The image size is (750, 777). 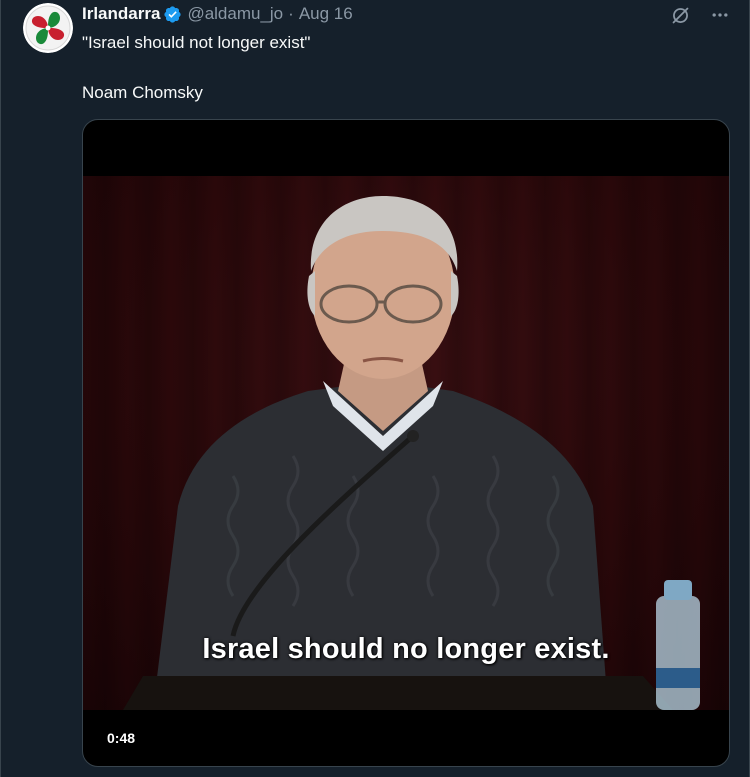 What do you see at coordinates (326, 14) in the screenshot?
I see `post-date: Aug 16` at bounding box center [326, 14].